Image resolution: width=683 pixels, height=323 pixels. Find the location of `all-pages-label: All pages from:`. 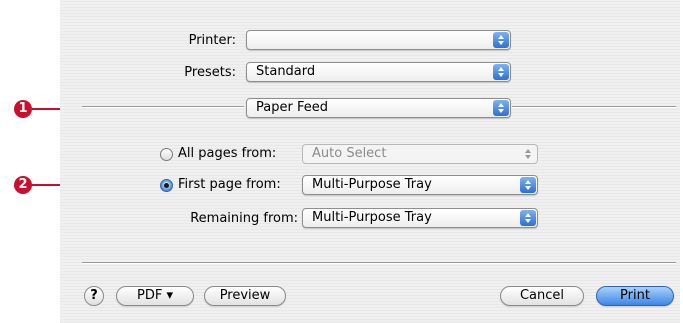

all-pages-label: All pages from: is located at coordinates (227, 153).